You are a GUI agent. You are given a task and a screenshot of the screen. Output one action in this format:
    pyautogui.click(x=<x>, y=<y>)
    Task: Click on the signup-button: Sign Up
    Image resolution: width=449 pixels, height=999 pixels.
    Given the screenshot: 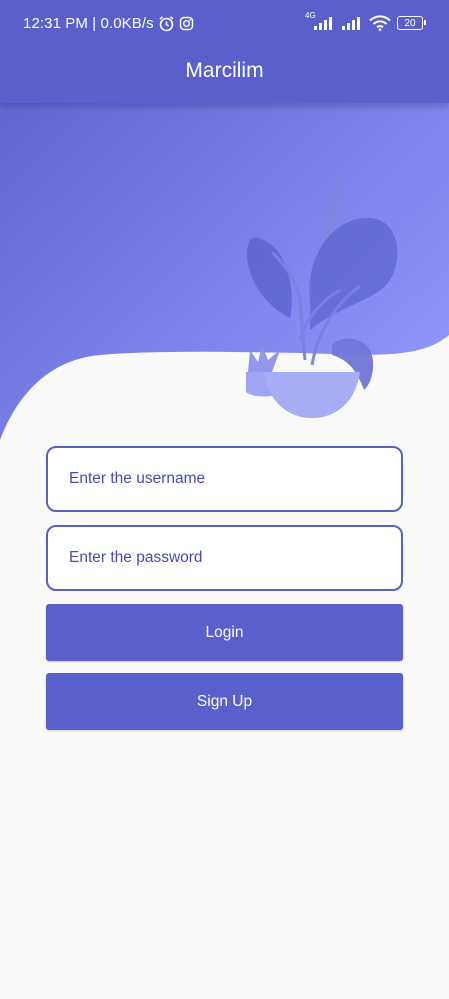 What is the action you would take?
    pyautogui.click(x=224, y=701)
    